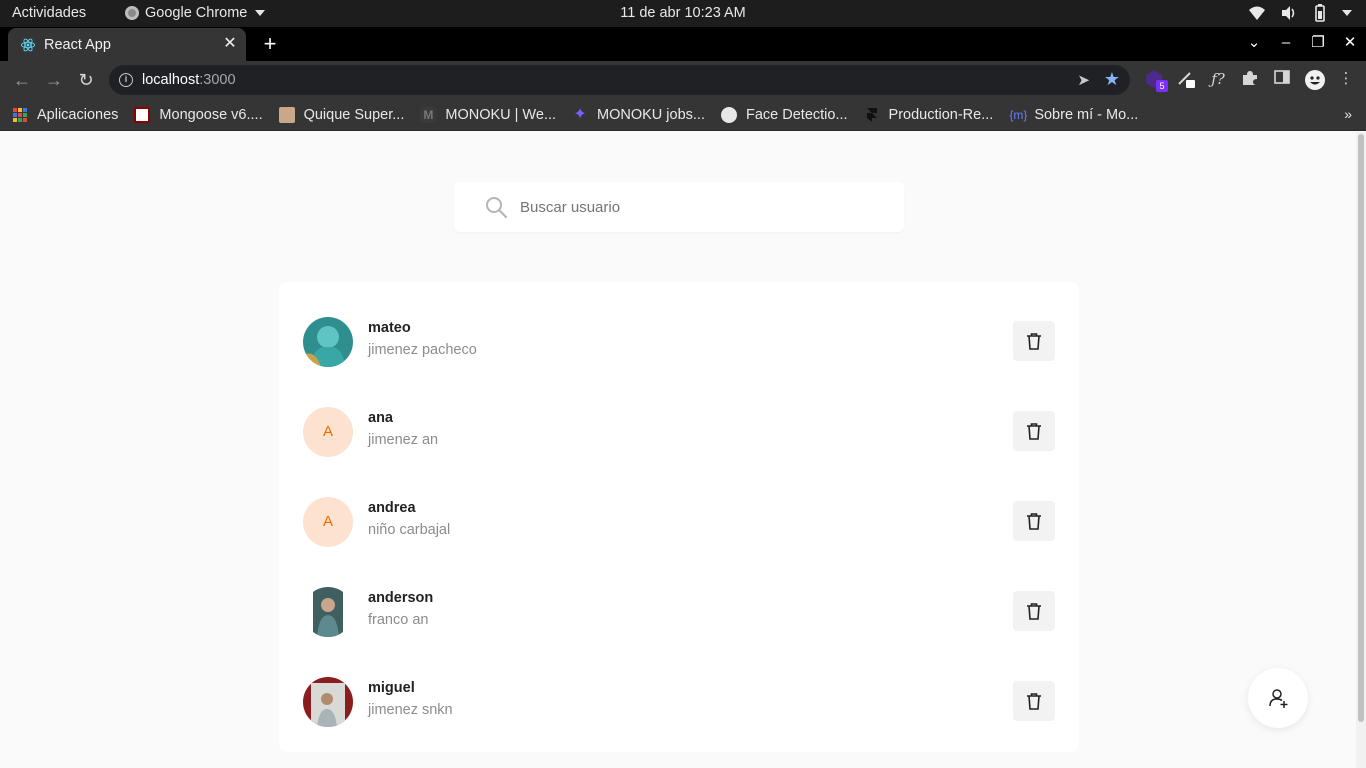  I want to click on bookmark-item: Aplicaciones, so click(65, 115).